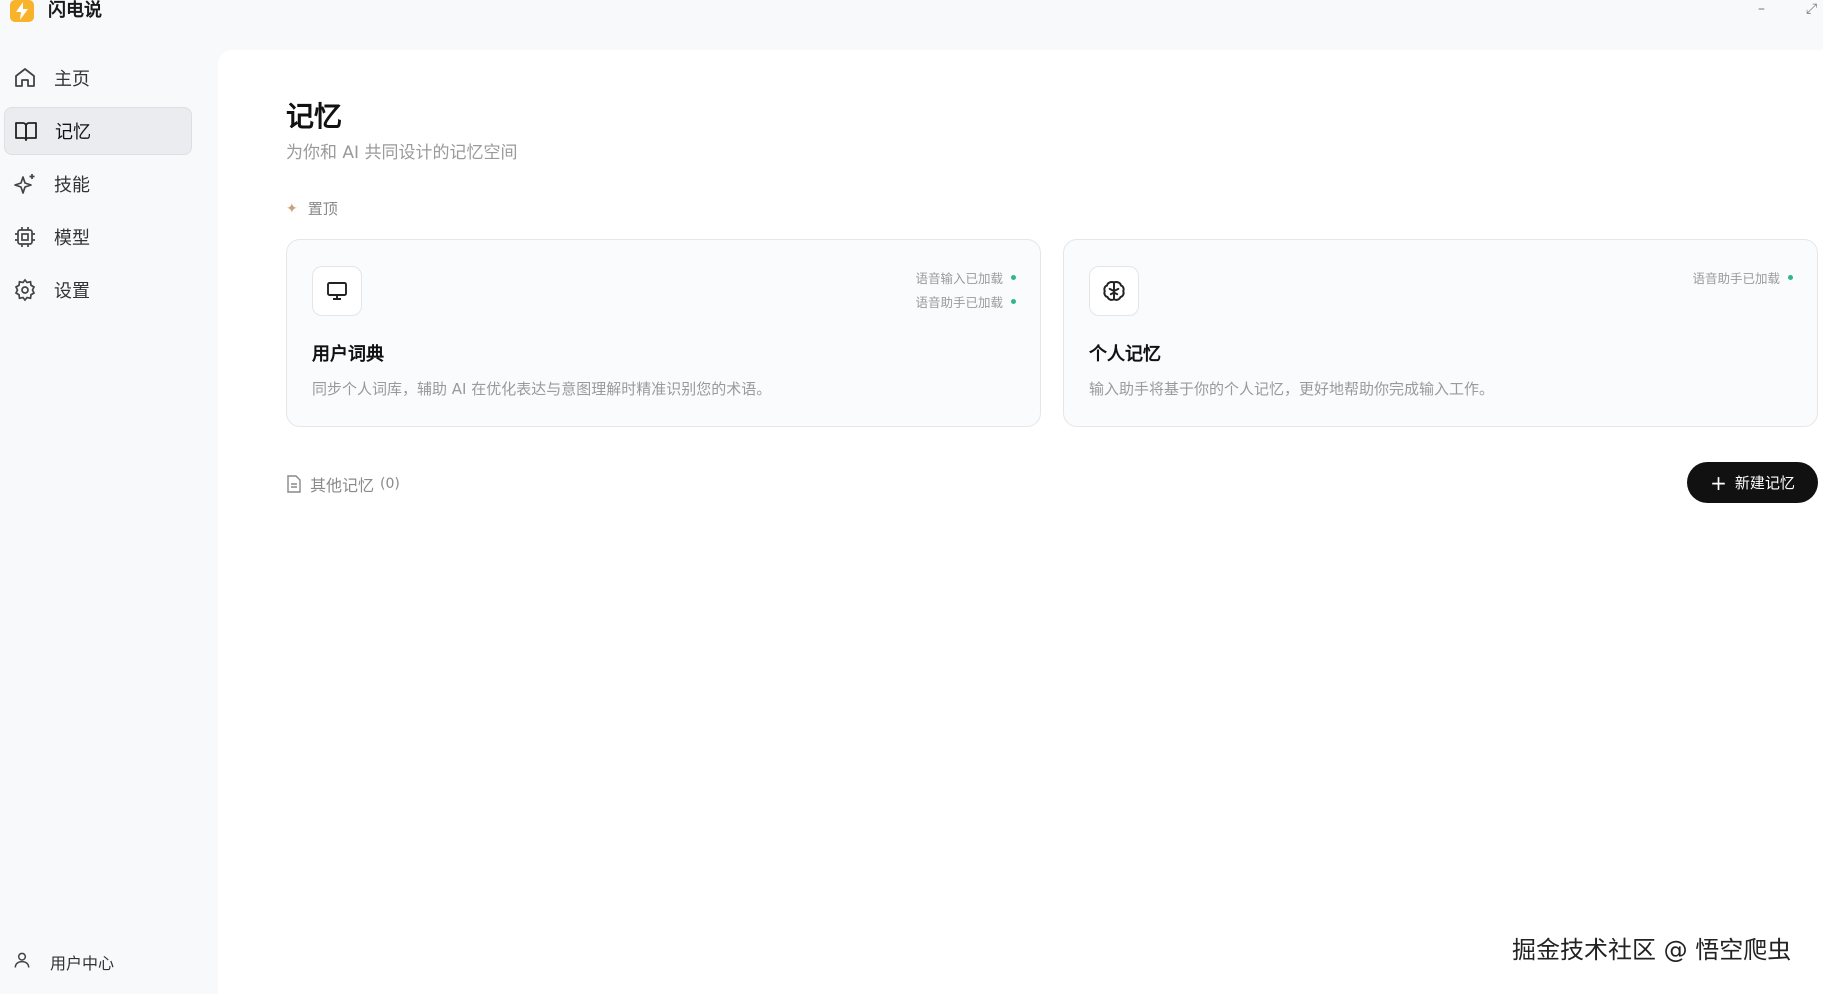 The height and width of the screenshot is (994, 1823). What do you see at coordinates (98, 237) in the screenshot?
I see `sidebar-item-models: 模型` at bounding box center [98, 237].